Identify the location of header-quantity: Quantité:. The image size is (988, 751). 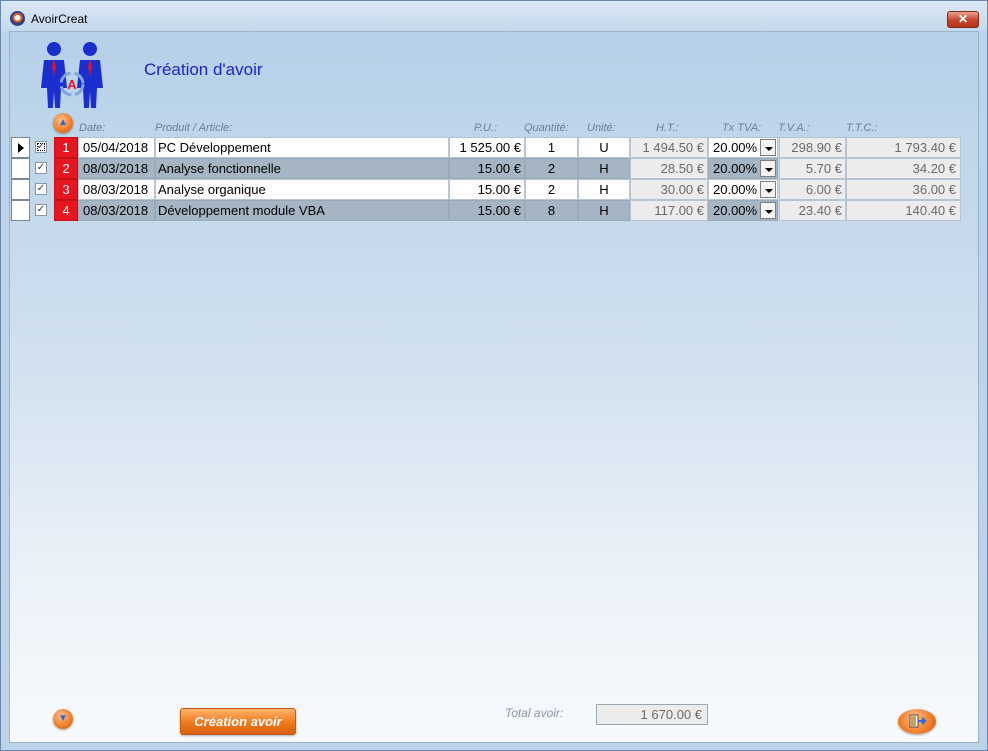
(546, 128).